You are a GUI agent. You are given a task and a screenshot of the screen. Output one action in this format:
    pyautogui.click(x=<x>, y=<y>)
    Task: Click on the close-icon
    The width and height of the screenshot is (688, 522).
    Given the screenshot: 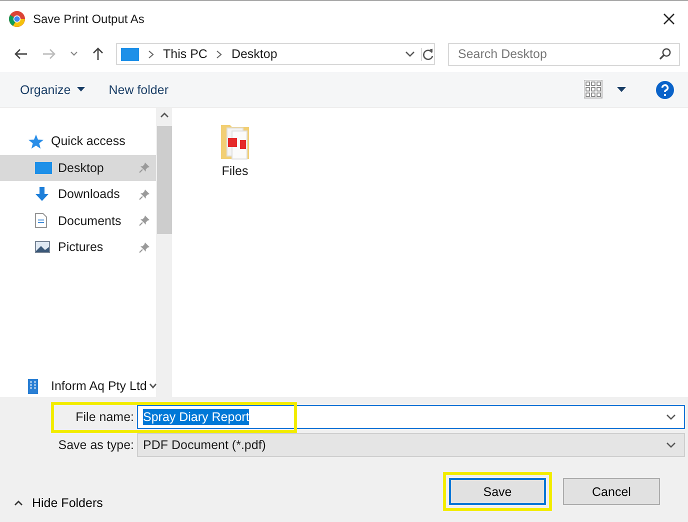 What is the action you would take?
    pyautogui.click(x=669, y=18)
    